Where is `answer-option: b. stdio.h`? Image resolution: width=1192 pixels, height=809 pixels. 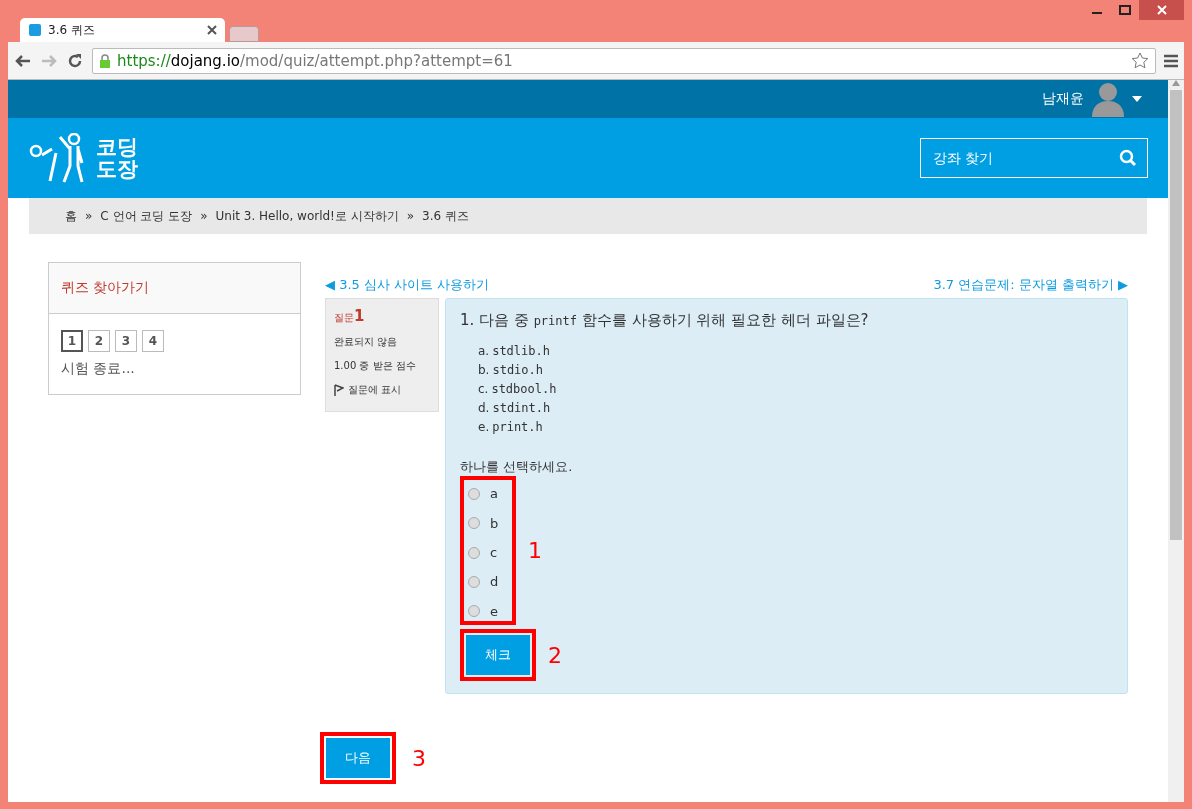
answer-option: b. stdio.h is located at coordinates (795, 370).